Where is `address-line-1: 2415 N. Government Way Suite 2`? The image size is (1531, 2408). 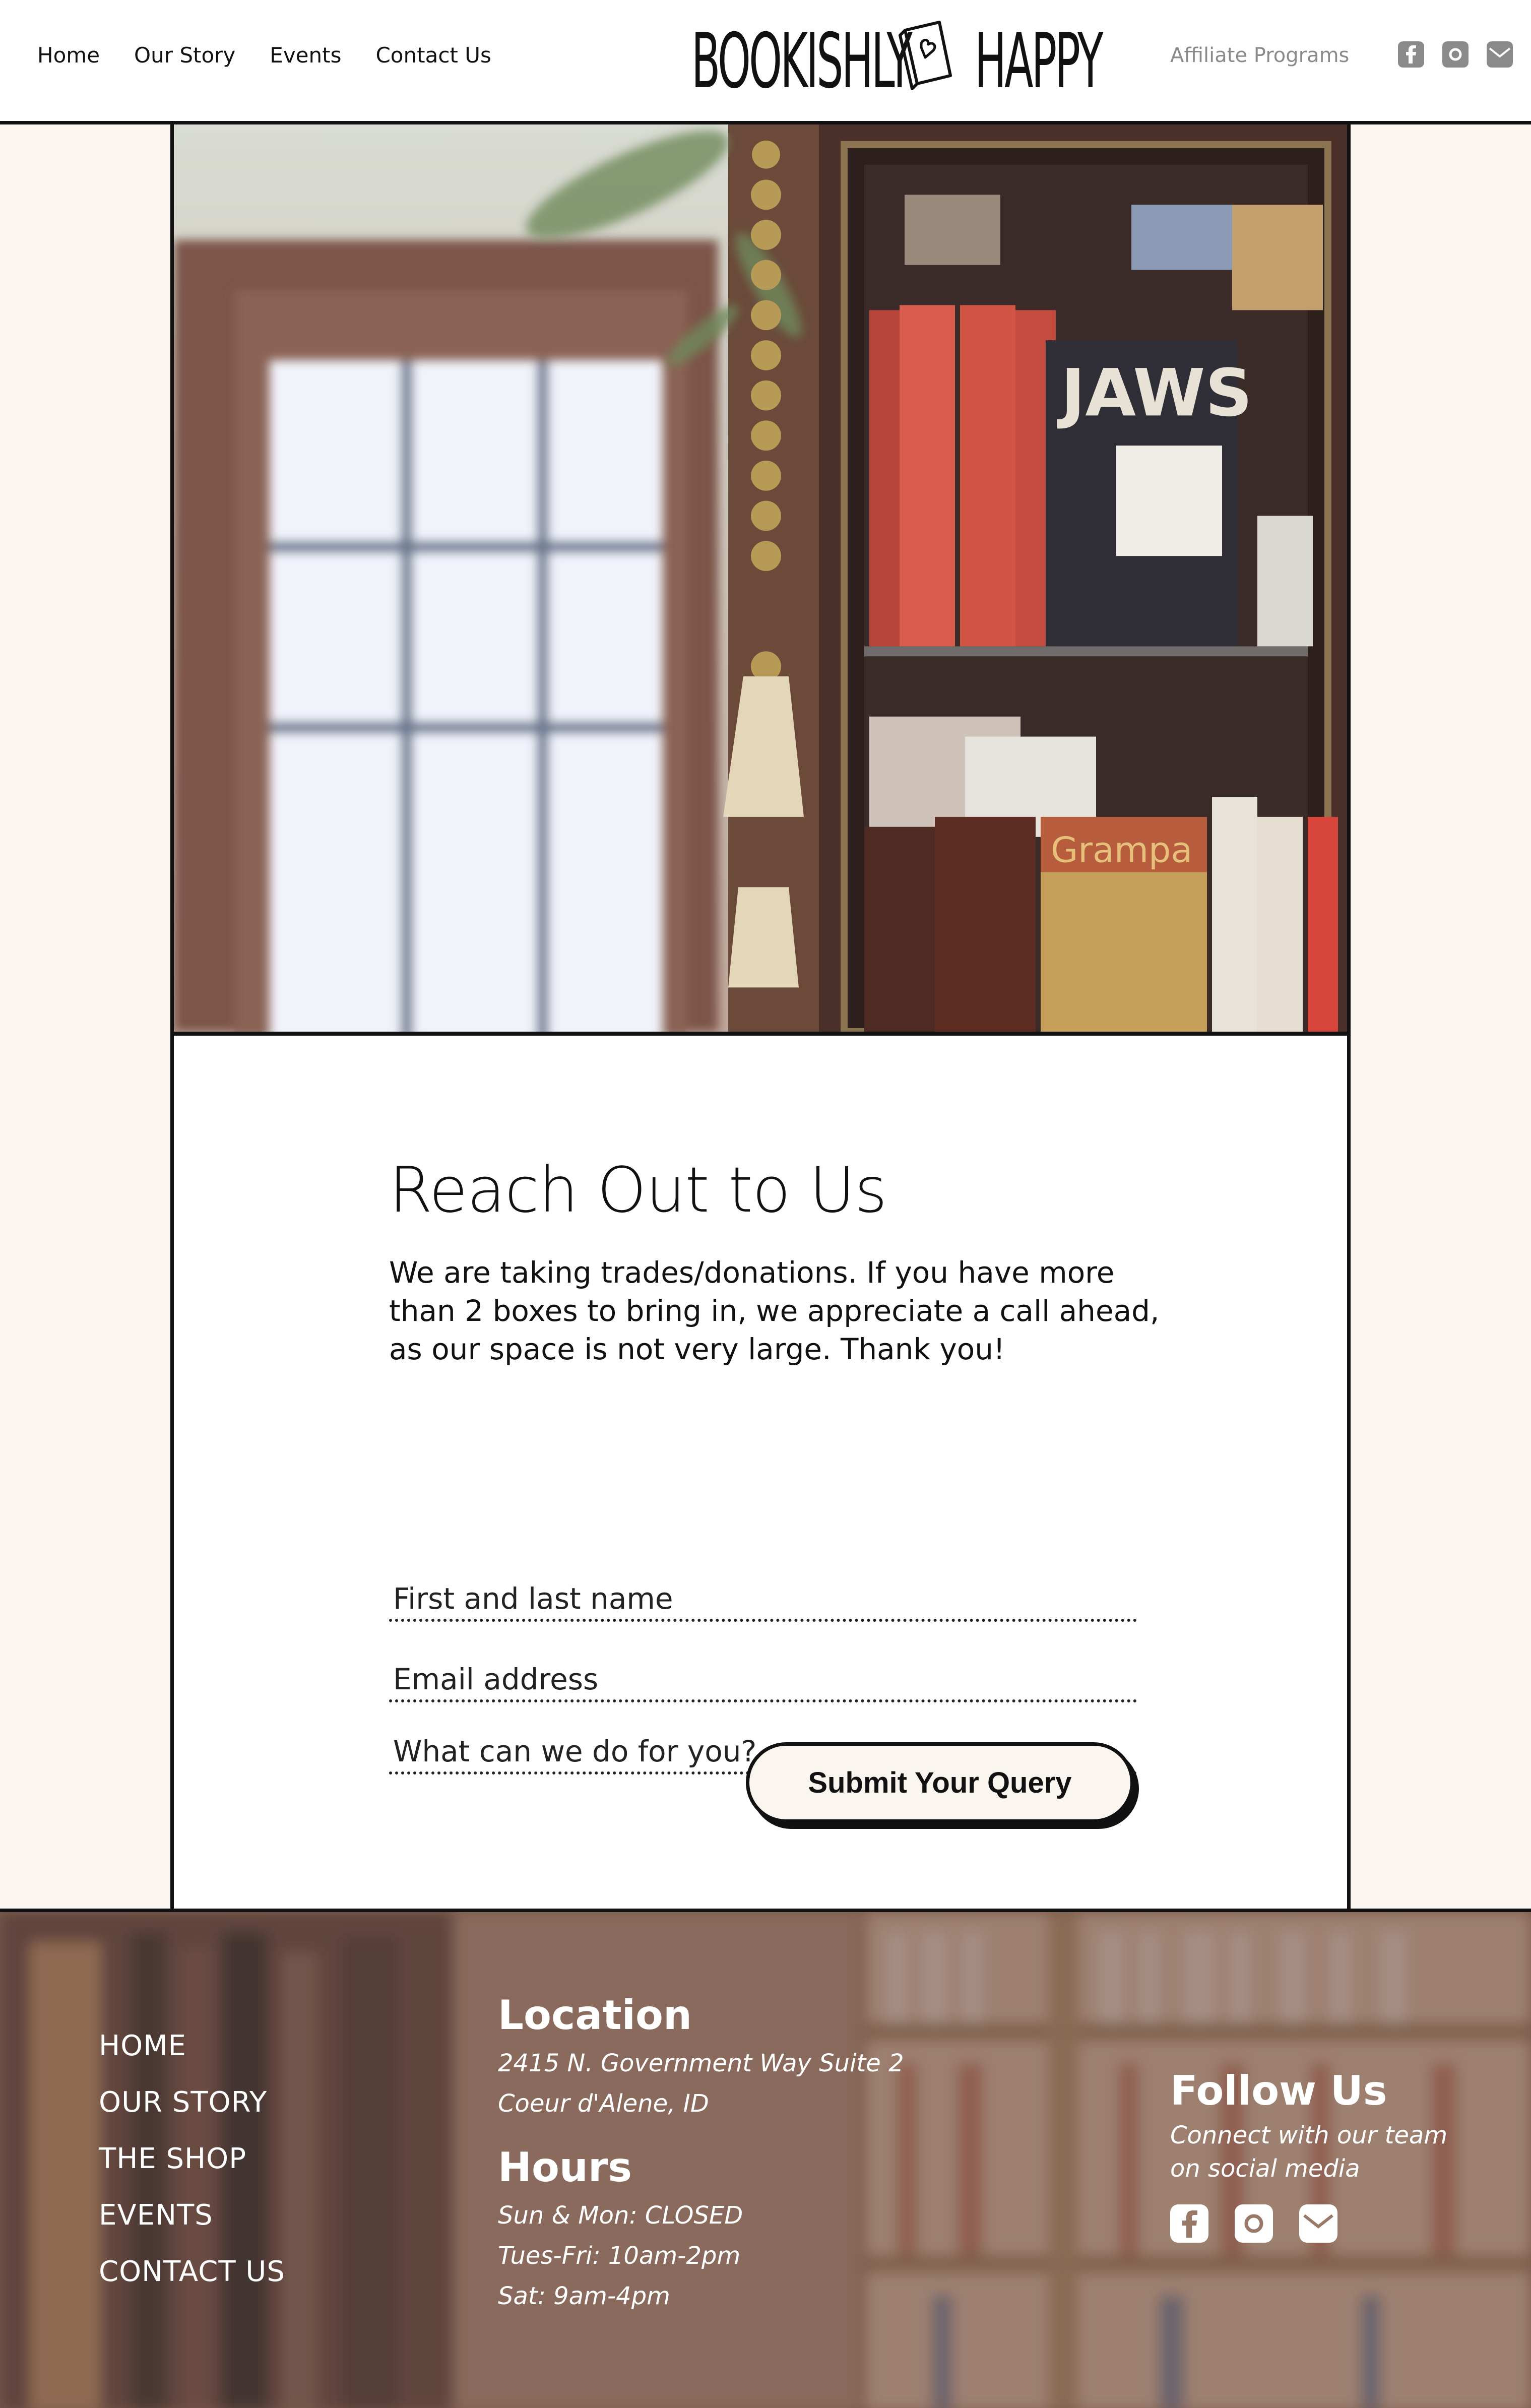
address-line-1: 2415 N. Government Way Suite 2 is located at coordinates (701, 2063).